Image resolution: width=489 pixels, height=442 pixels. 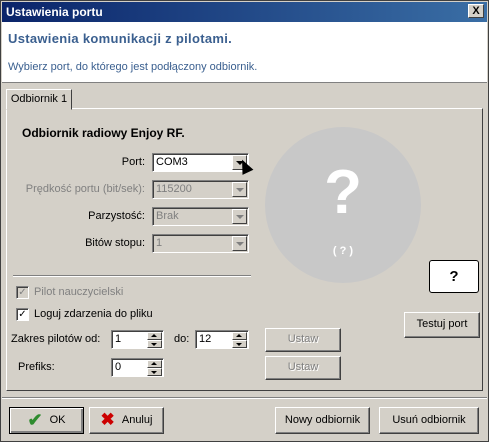 What do you see at coordinates (182, 339) in the screenshot?
I see `range-to-label: do:` at bounding box center [182, 339].